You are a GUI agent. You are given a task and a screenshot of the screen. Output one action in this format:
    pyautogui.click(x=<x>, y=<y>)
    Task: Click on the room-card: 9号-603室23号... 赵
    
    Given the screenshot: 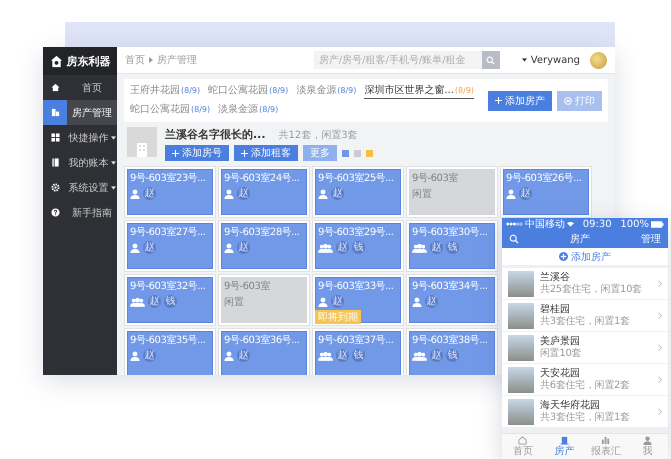 What is the action you would take?
    pyautogui.click(x=170, y=192)
    